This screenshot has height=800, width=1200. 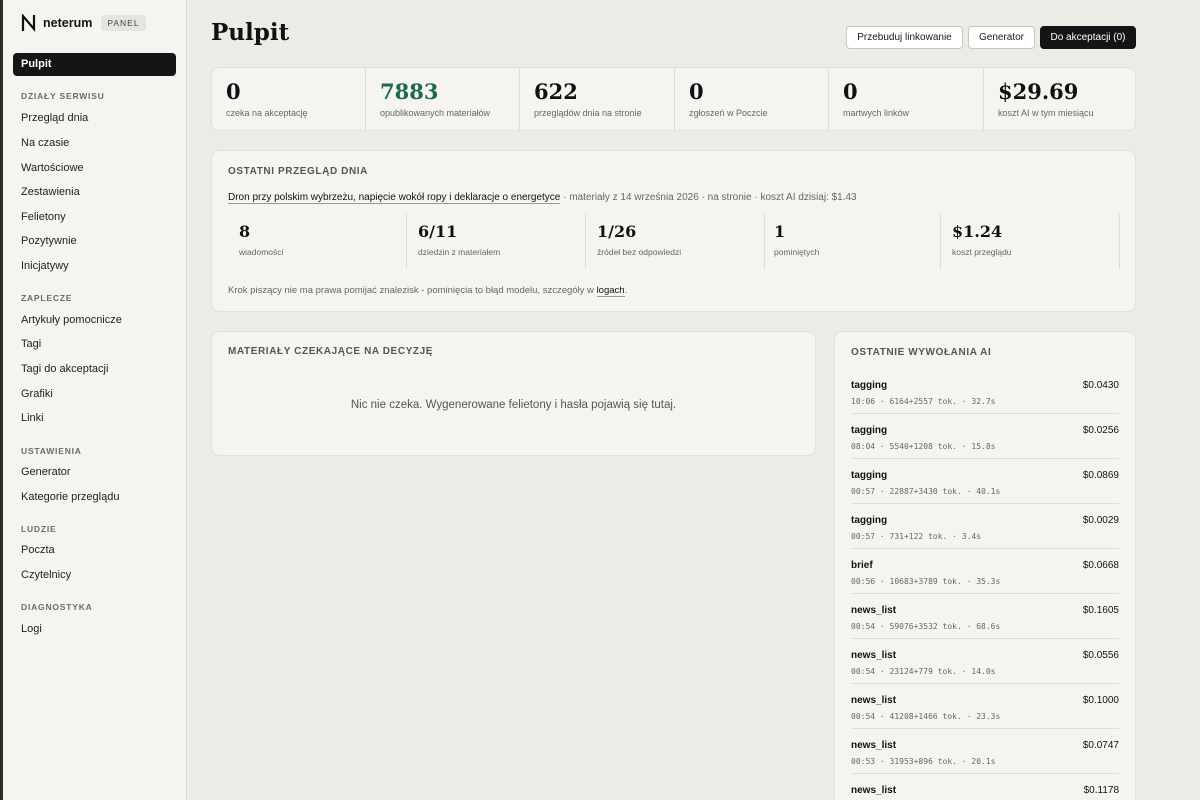 I want to click on sidebar-item-inicjatywy: Inicjatywy, so click(x=94, y=266).